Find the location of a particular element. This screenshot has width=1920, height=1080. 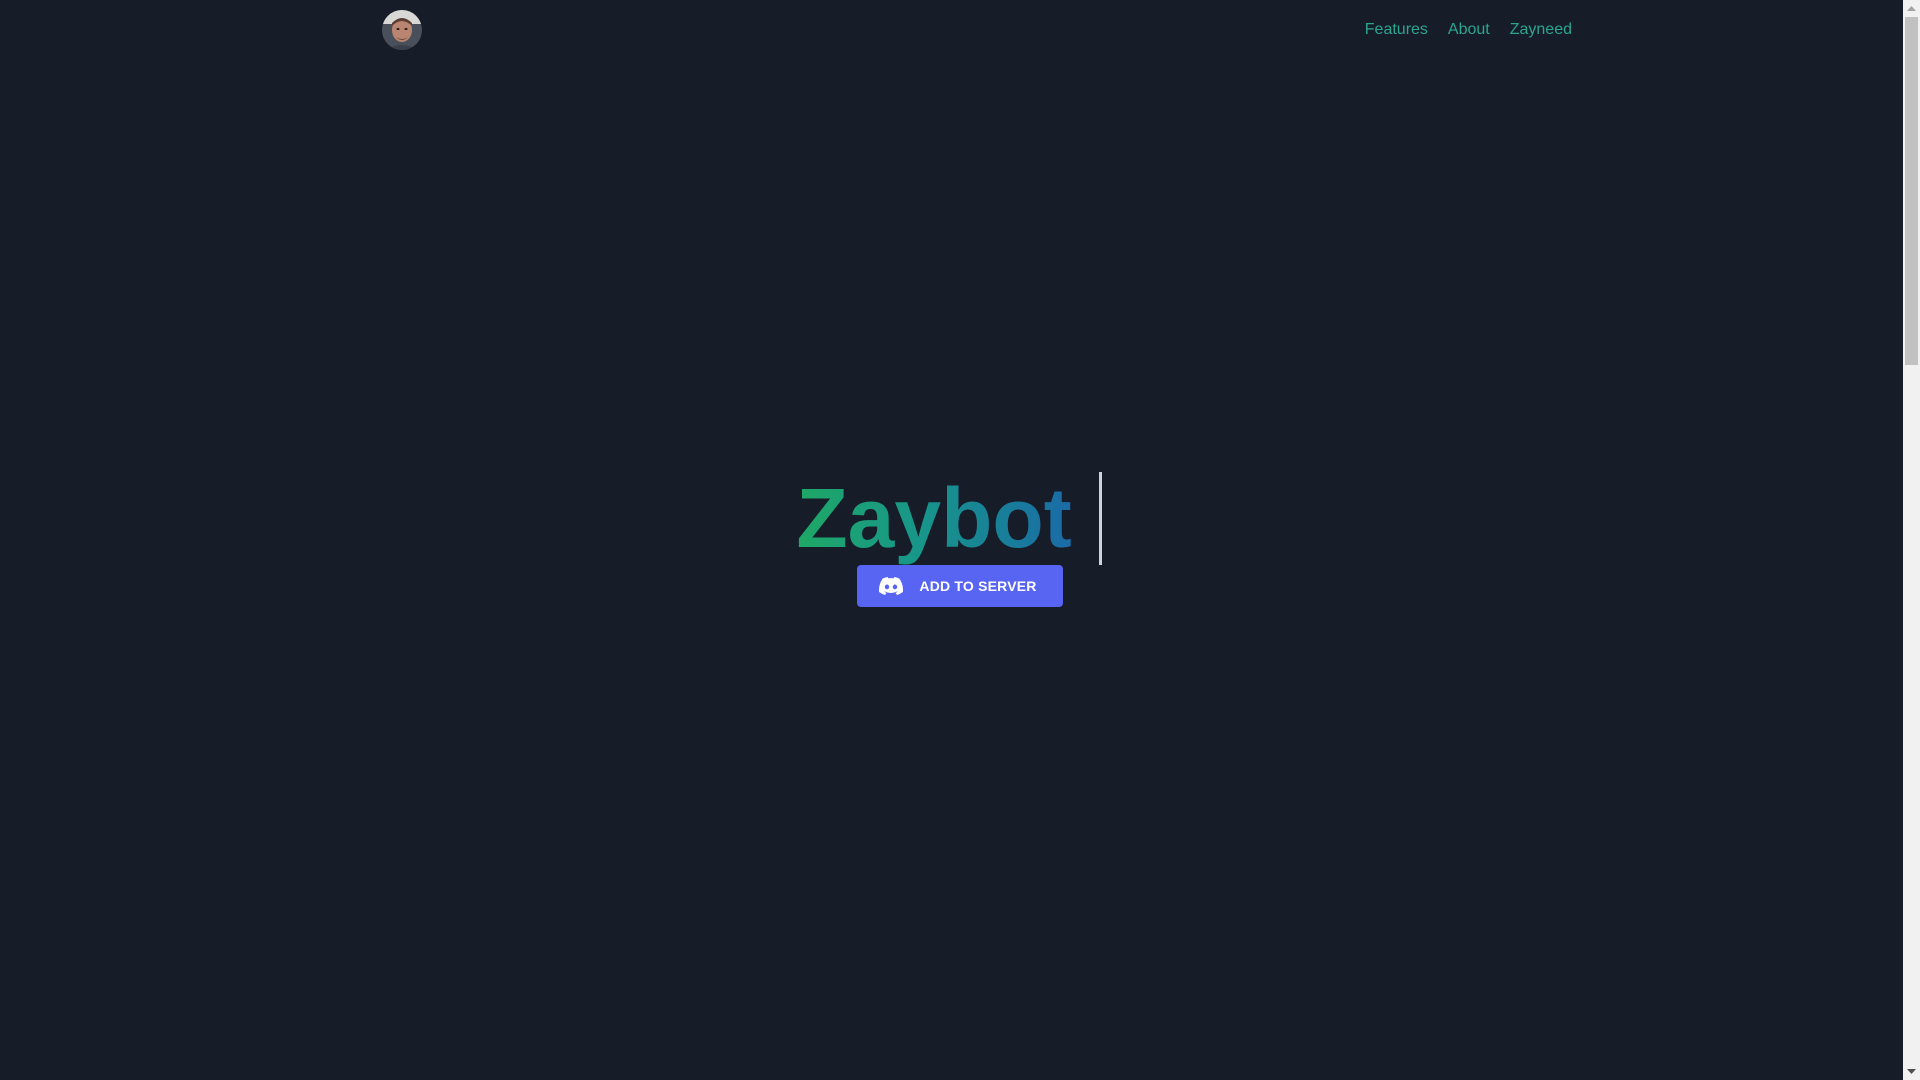

typing-cursor is located at coordinates (1100, 518).